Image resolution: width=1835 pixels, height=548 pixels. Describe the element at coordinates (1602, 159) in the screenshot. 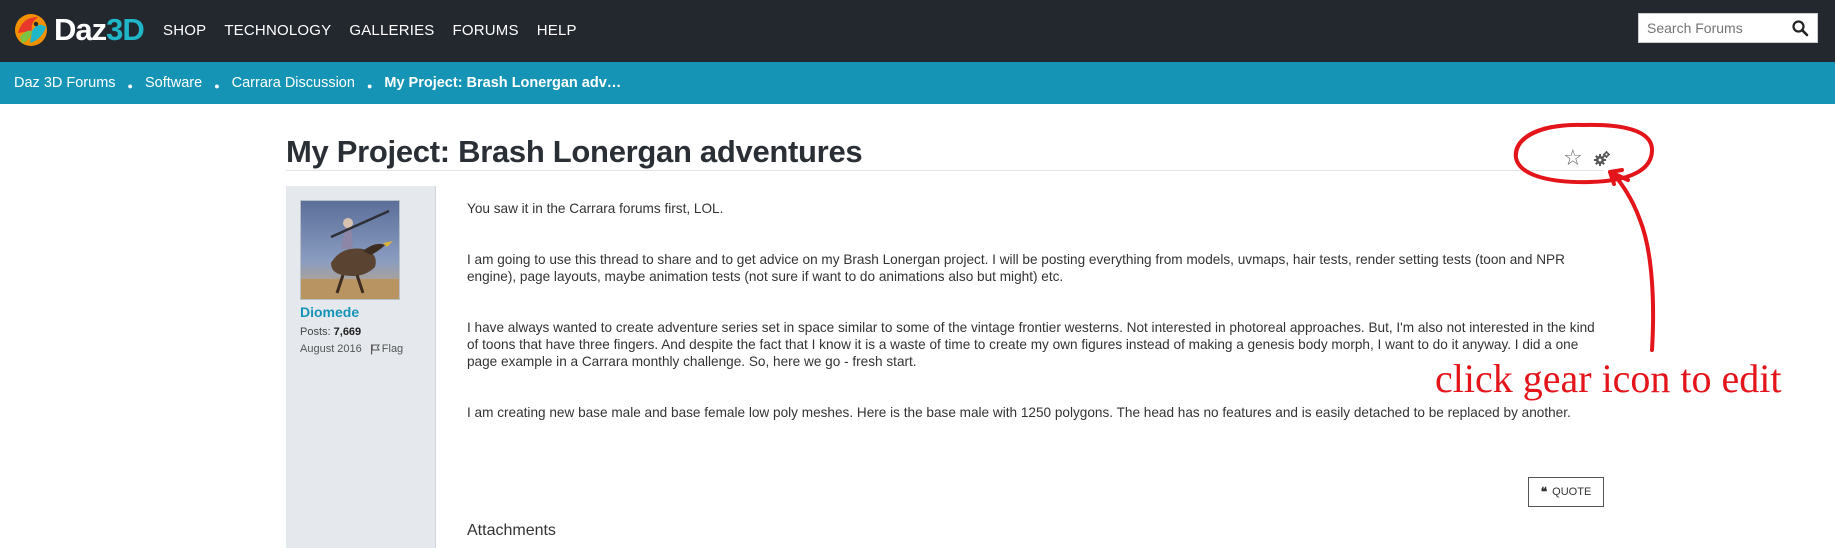

I see `gear-icon` at that location.